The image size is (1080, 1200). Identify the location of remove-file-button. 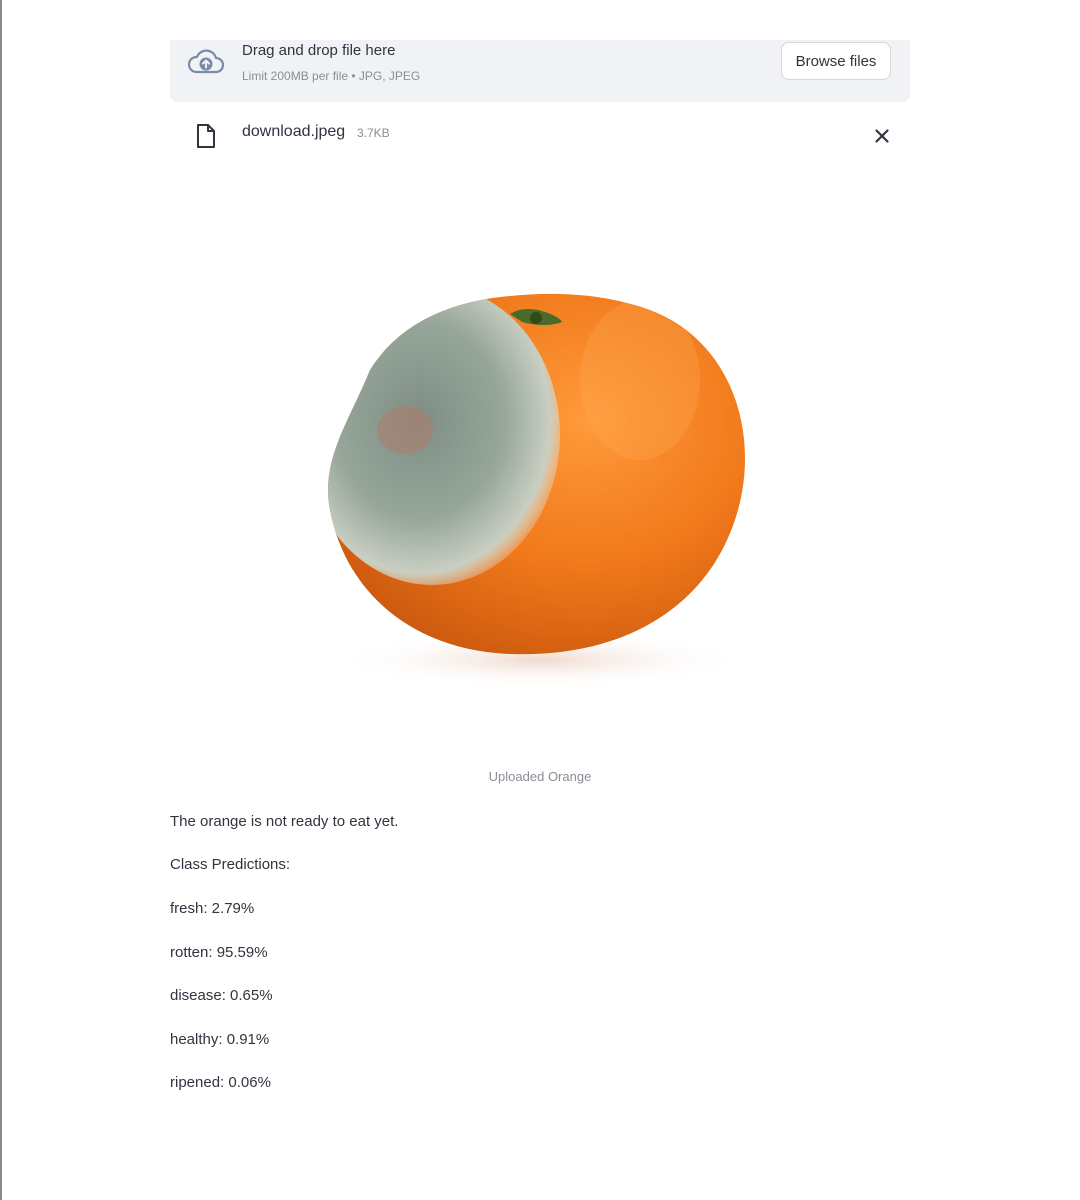
(882, 136).